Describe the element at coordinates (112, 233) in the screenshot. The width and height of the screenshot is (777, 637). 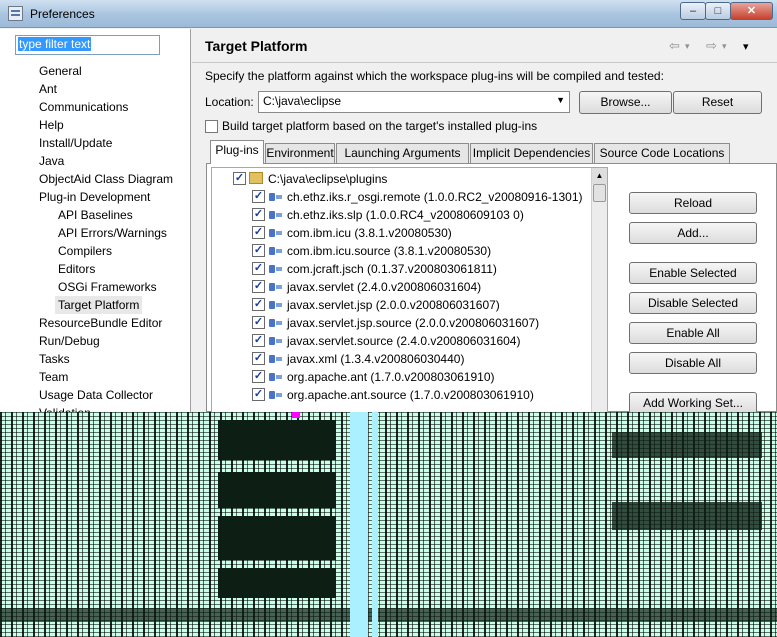
I see `tree-item: API Errors/Warnings` at that location.